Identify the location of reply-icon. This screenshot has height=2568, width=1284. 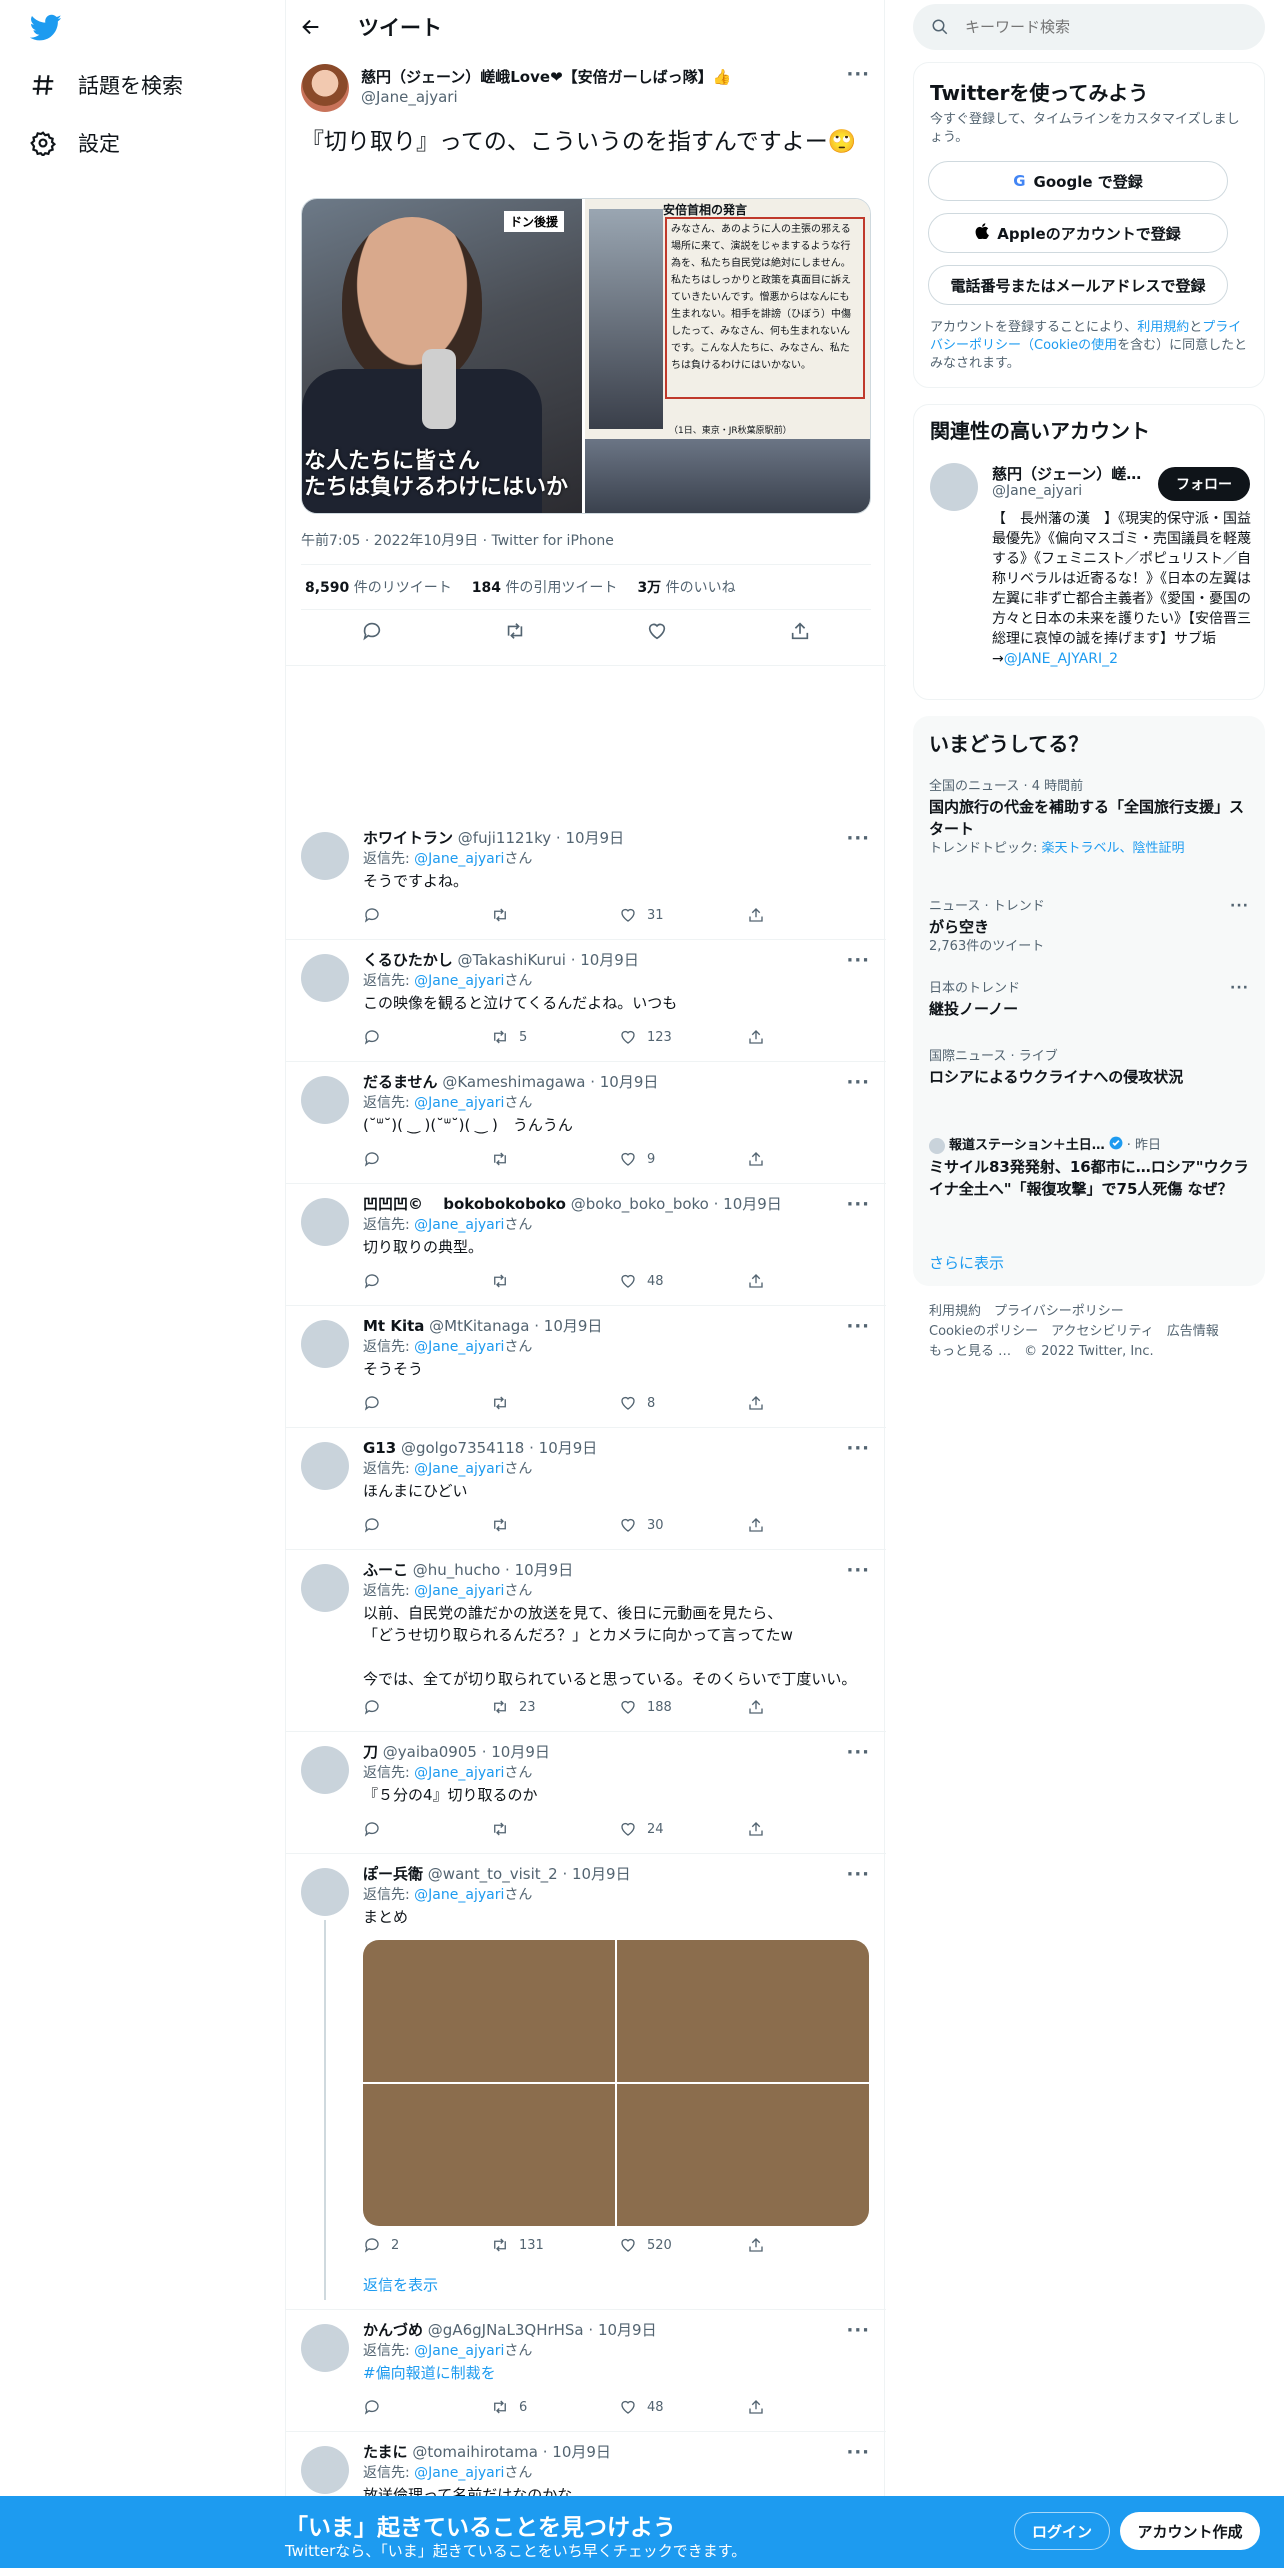
(372, 631).